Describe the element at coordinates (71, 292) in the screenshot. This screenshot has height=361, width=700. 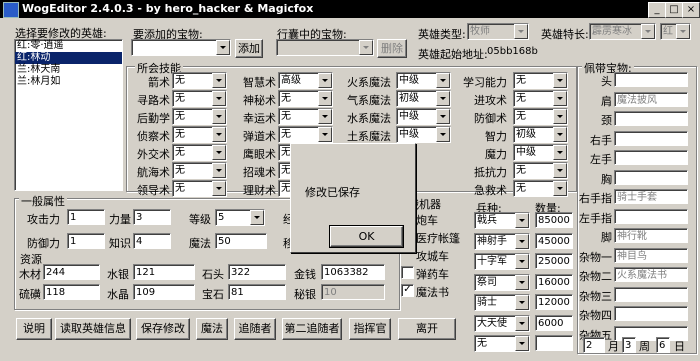
I see `sulfur-field: 118` at that location.